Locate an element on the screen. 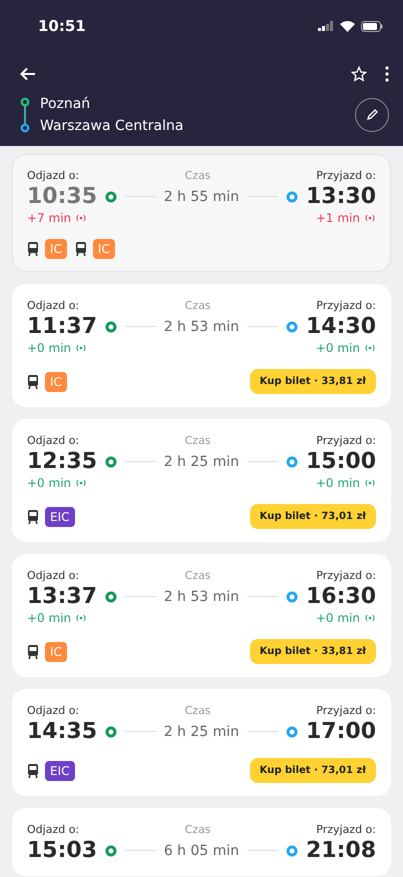 This screenshot has width=403, height=877. departure-time: 13:37 is located at coordinates (62, 596).